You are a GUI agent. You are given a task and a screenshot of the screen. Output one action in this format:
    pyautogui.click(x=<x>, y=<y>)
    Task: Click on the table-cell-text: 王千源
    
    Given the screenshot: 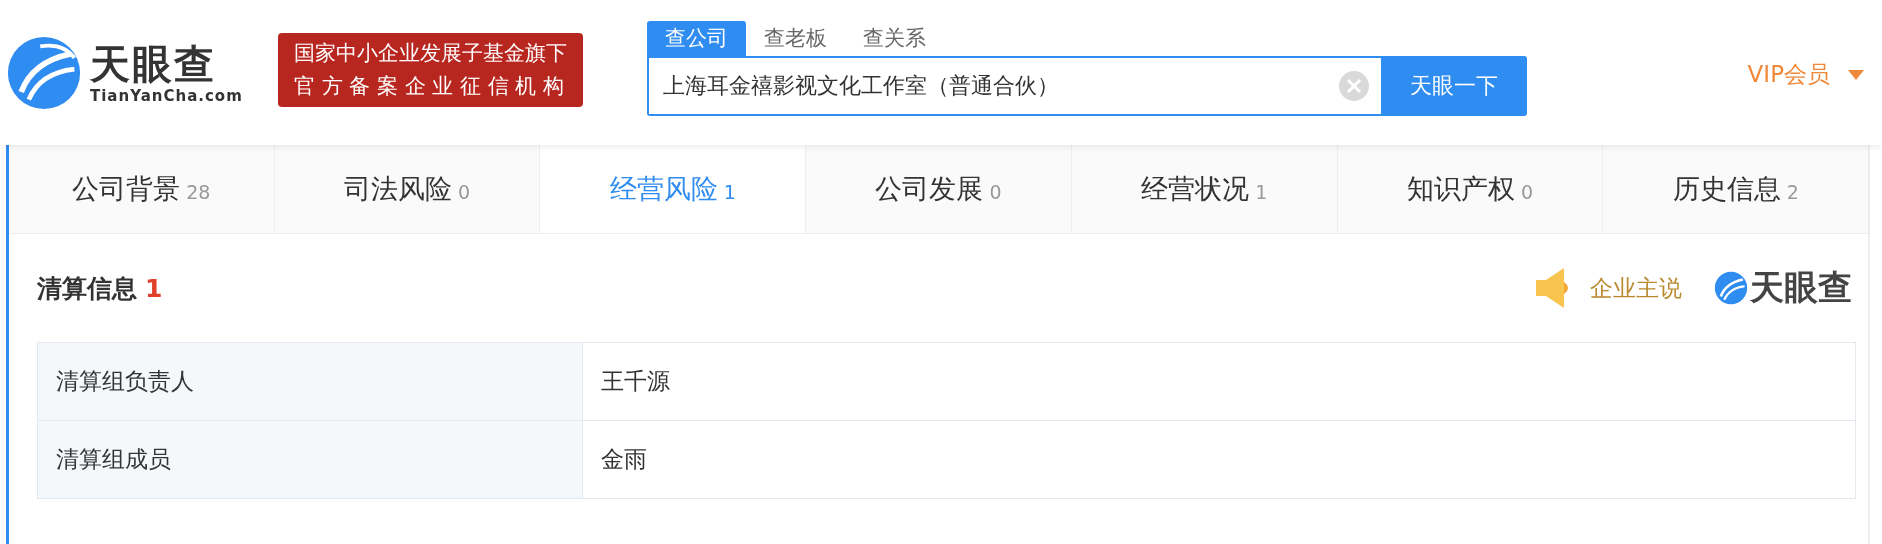 What is the action you would take?
    pyautogui.click(x=635, y=381)
    